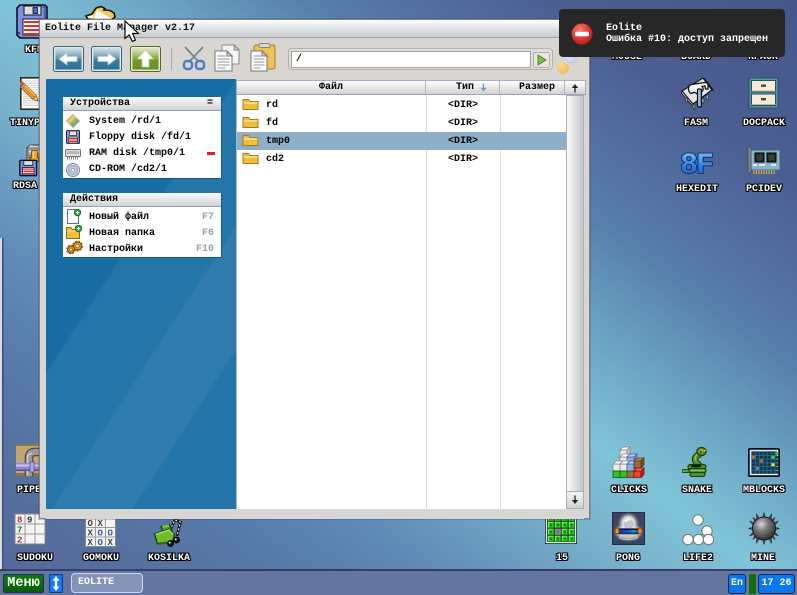 The width and height of the screenshot is (797, 595). What do you see at coordinates (29, 521) in the screenshot?
I see `svg-text: 9` at bounding box center [29, 521].